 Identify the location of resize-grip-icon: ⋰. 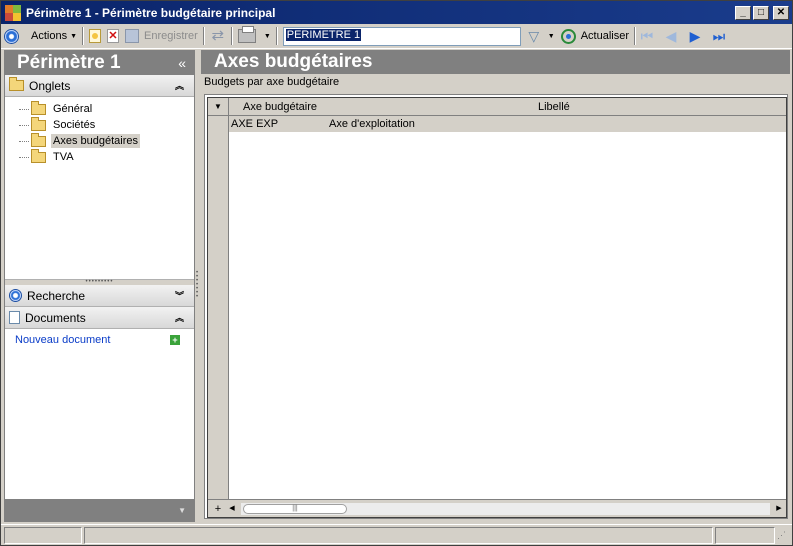
(783, 535).